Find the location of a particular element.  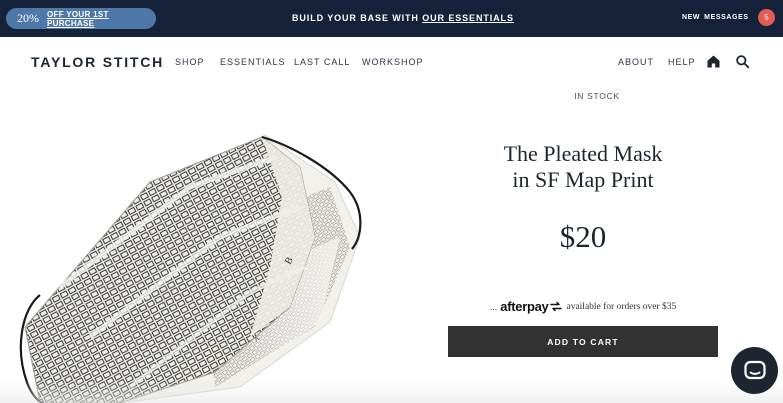

nav-item-last-call: LAST CALL is located at coordinates (322, 62).